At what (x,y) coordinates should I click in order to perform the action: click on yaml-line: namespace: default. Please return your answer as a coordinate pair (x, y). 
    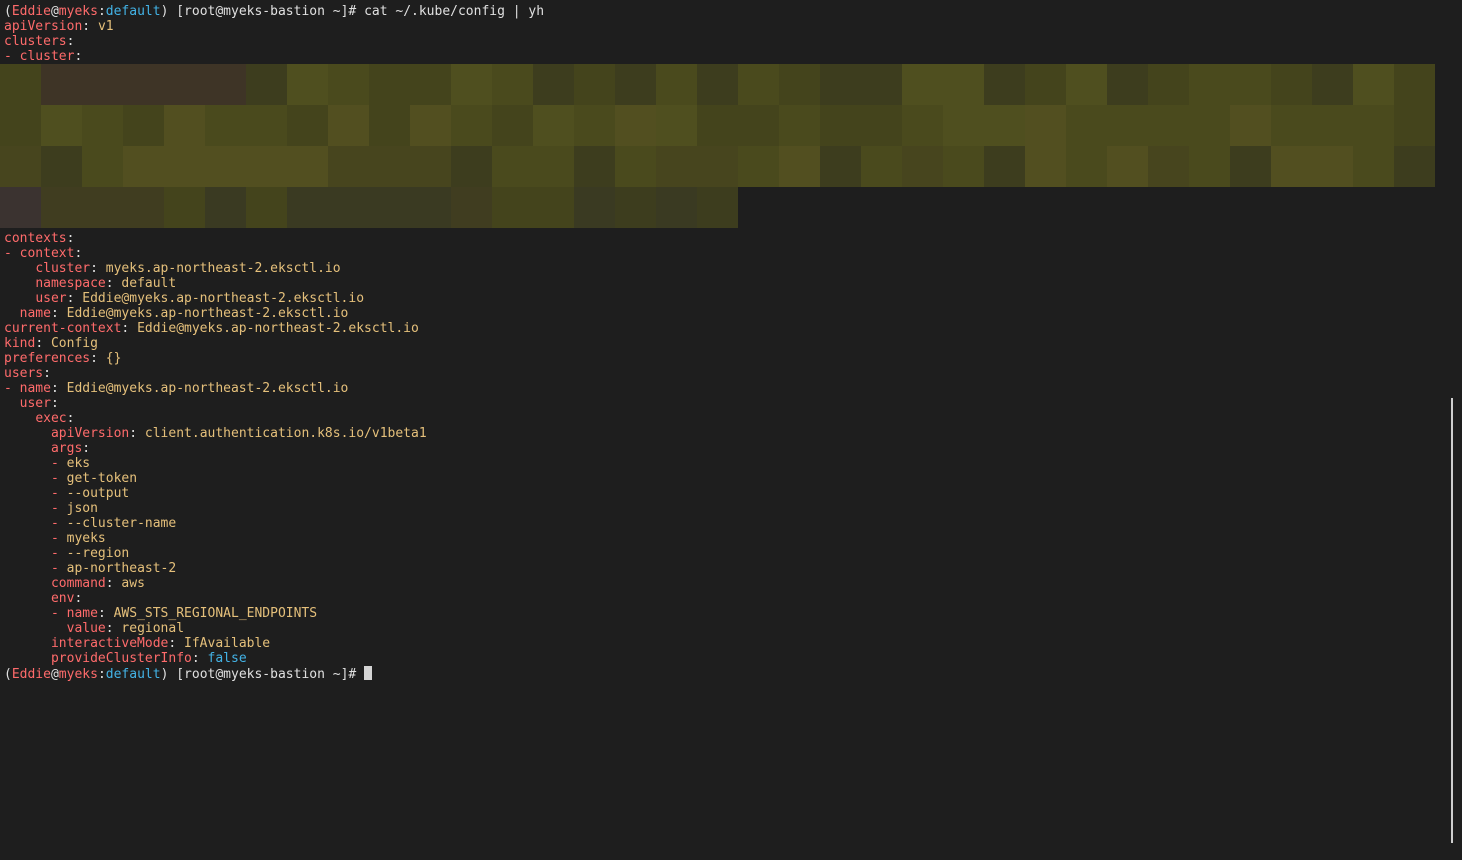
    Looking at the image, I should click on (106, 283).